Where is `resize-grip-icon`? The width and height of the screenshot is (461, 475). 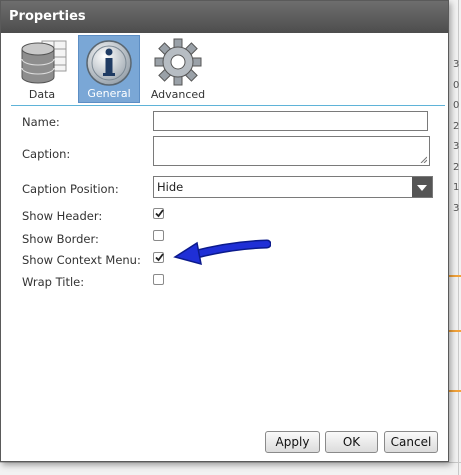
resize-grip-icon is located at coordinates (423, 159).